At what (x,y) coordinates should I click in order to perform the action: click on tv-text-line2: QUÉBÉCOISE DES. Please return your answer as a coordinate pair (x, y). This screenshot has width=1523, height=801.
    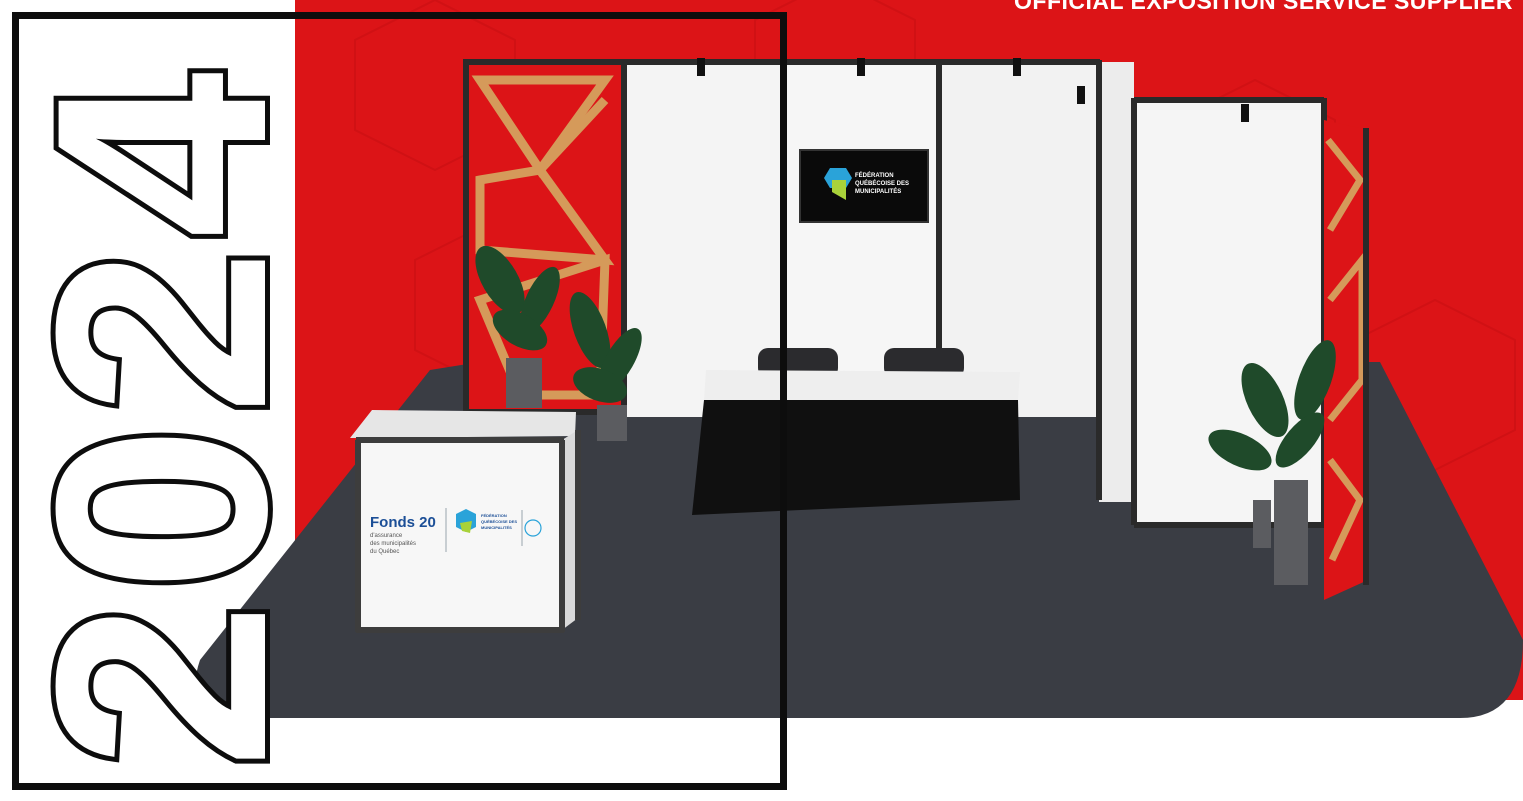
    Looking at the image, I should click on (882, 183).